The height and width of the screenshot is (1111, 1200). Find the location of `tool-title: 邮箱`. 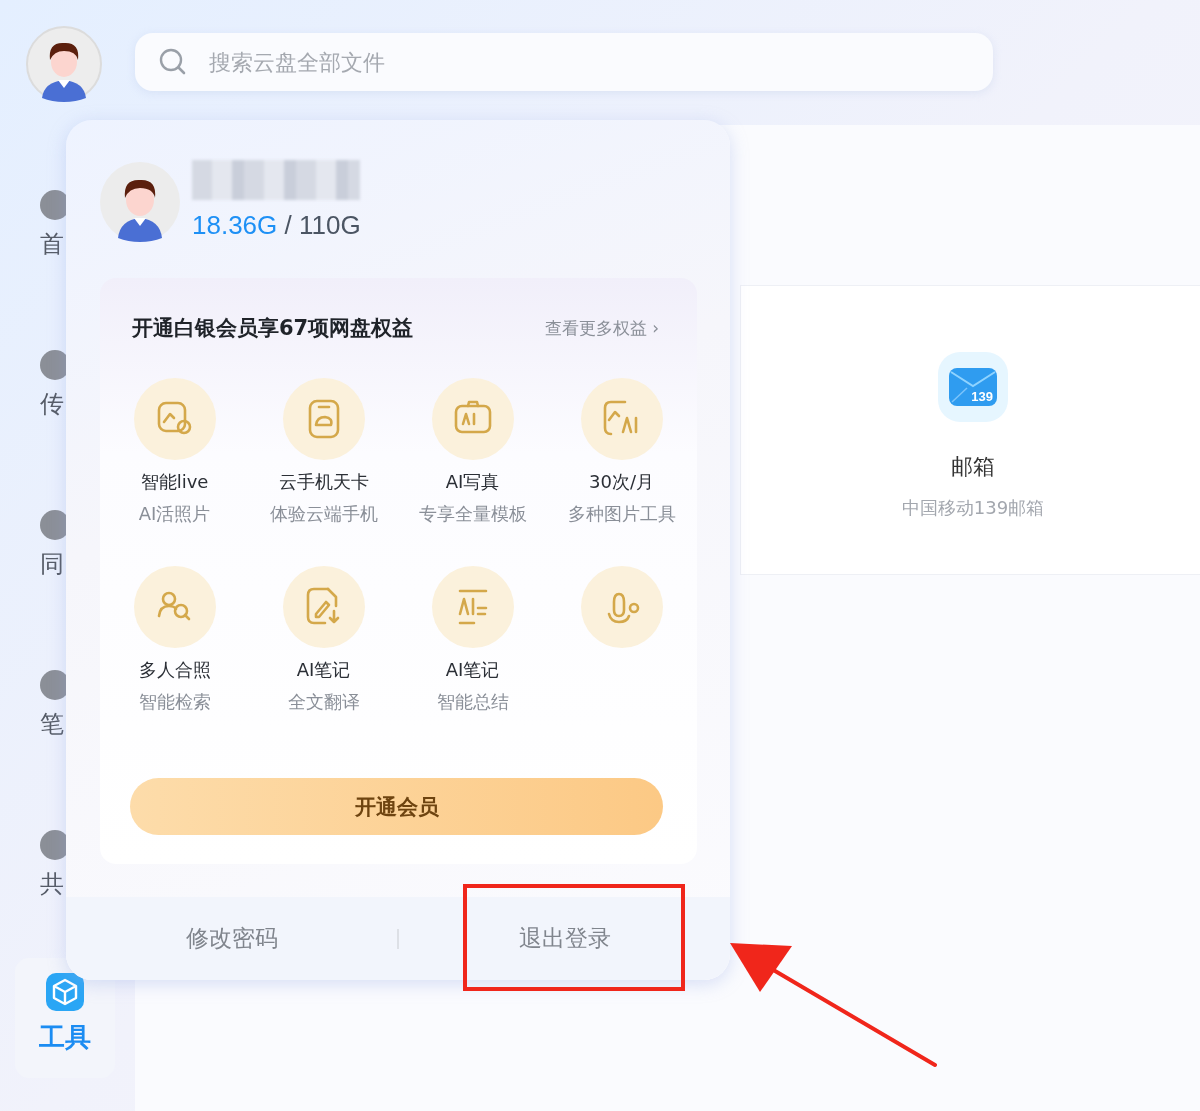

tool-title: 邮箱 is located at coordinates (973, 467).